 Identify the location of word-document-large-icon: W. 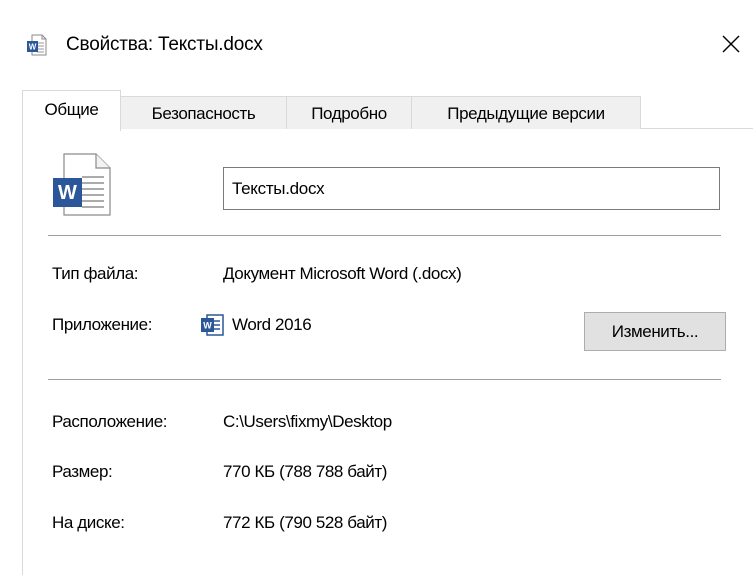
(82, 184).